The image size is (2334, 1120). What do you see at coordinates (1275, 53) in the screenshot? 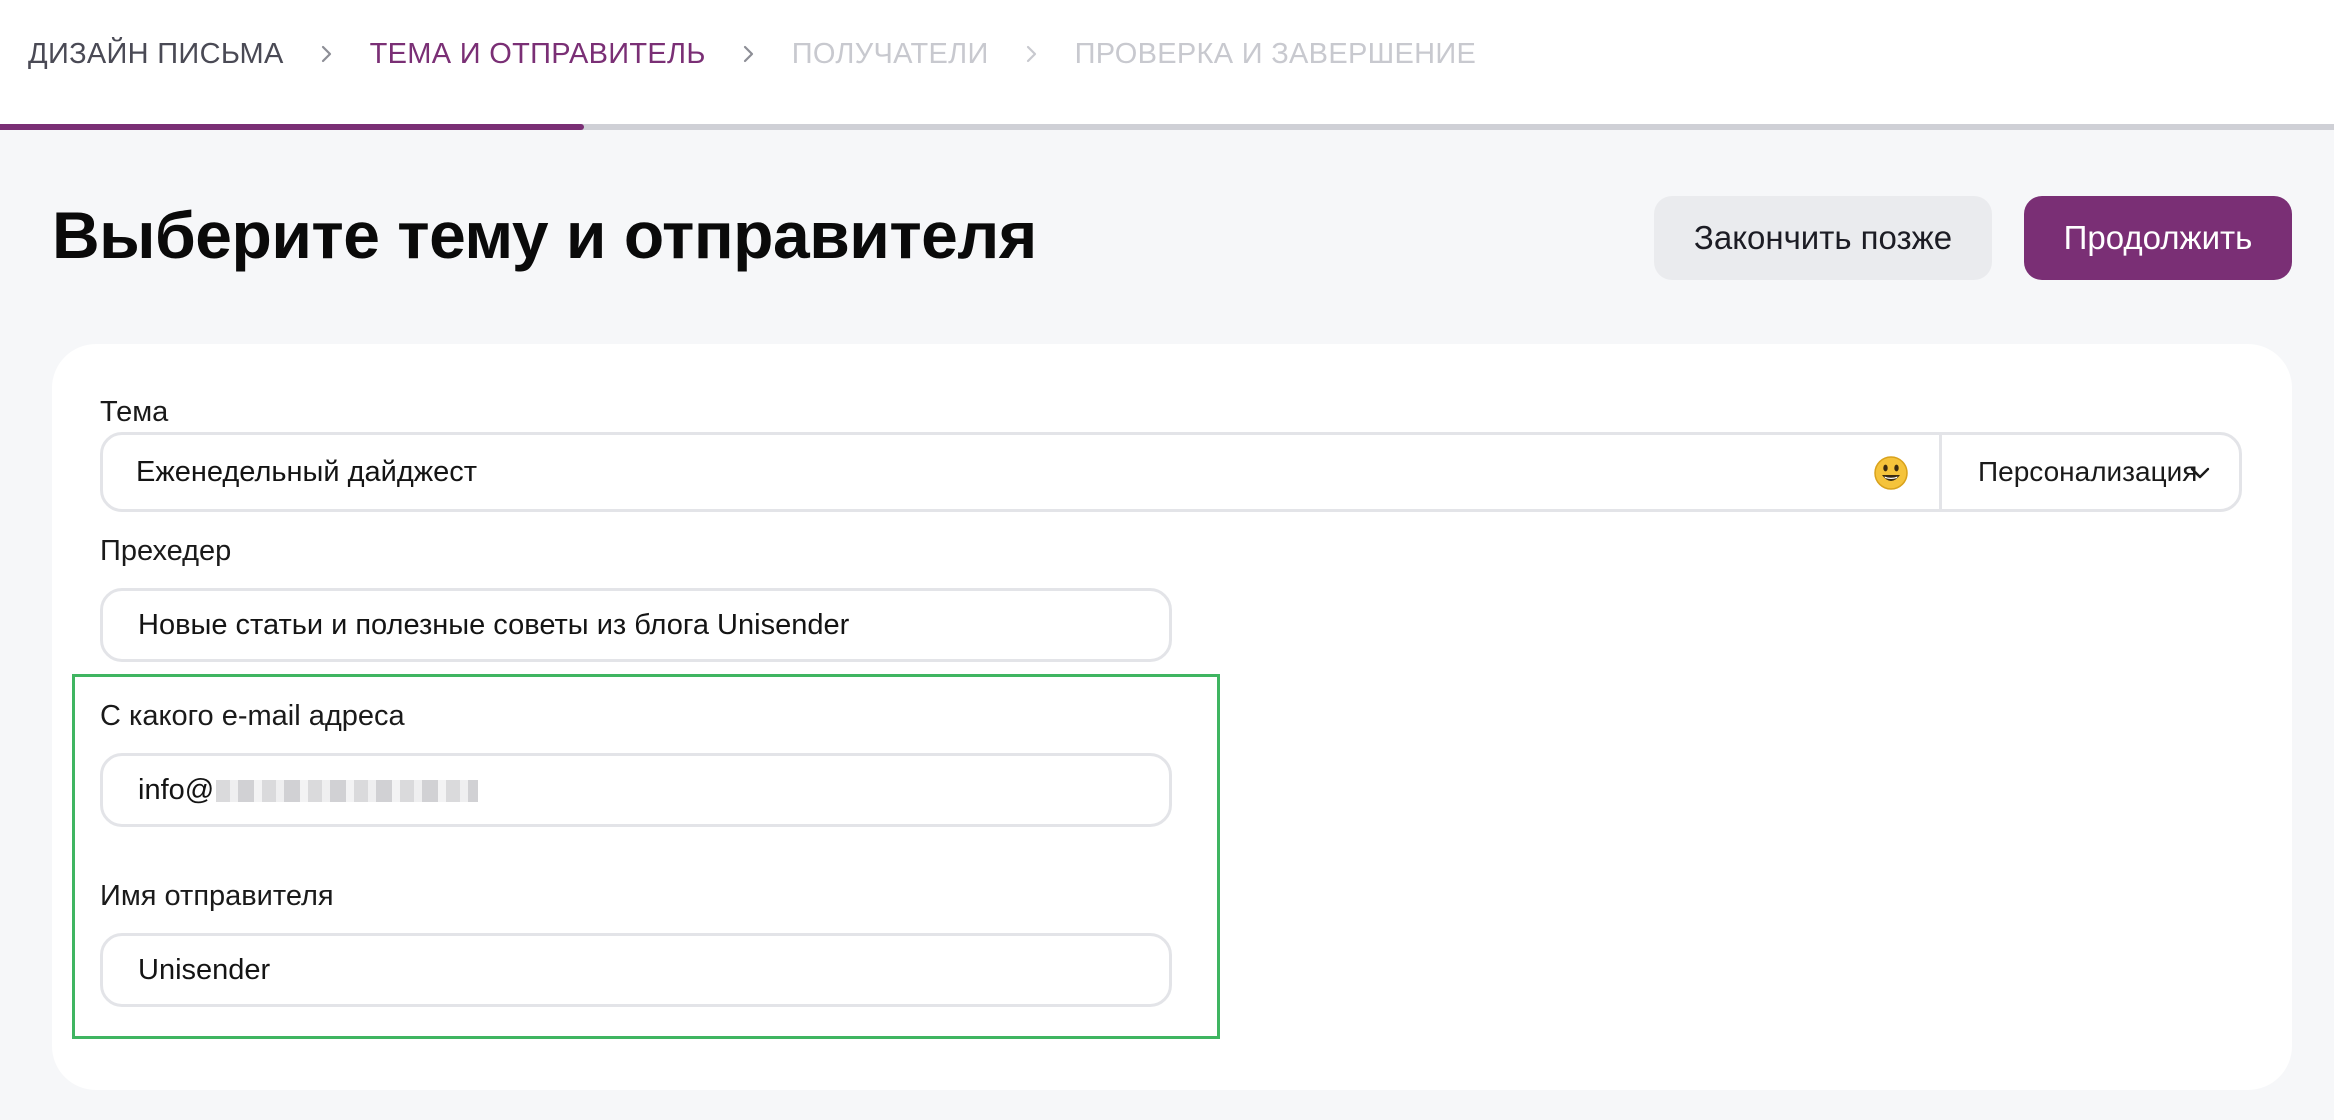
I see `step-review-finish: ПРОВЕРКА И ЗАВЕРШЕНИЕ` at bounding box center [1275, 53].